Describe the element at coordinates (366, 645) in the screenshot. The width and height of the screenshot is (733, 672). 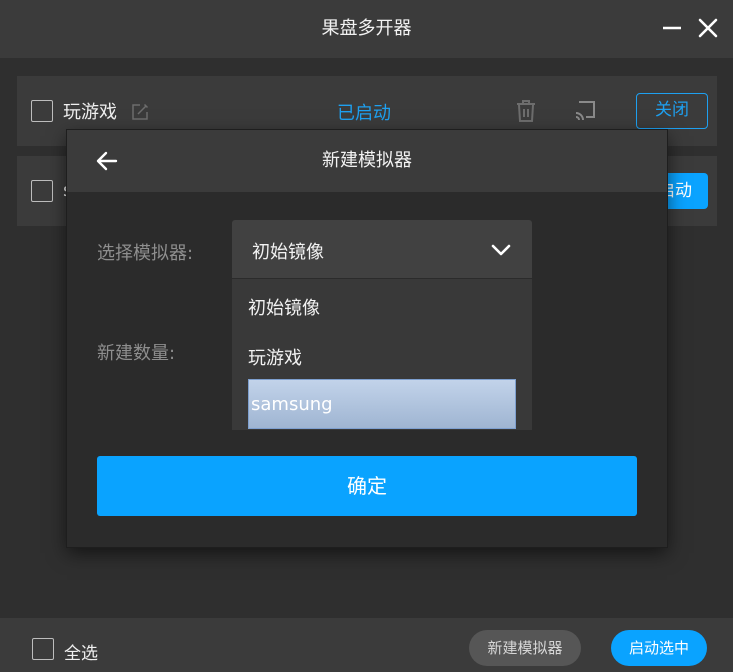
I see `footer-bar: 全选 新建模拟器 启动选中` at that location.